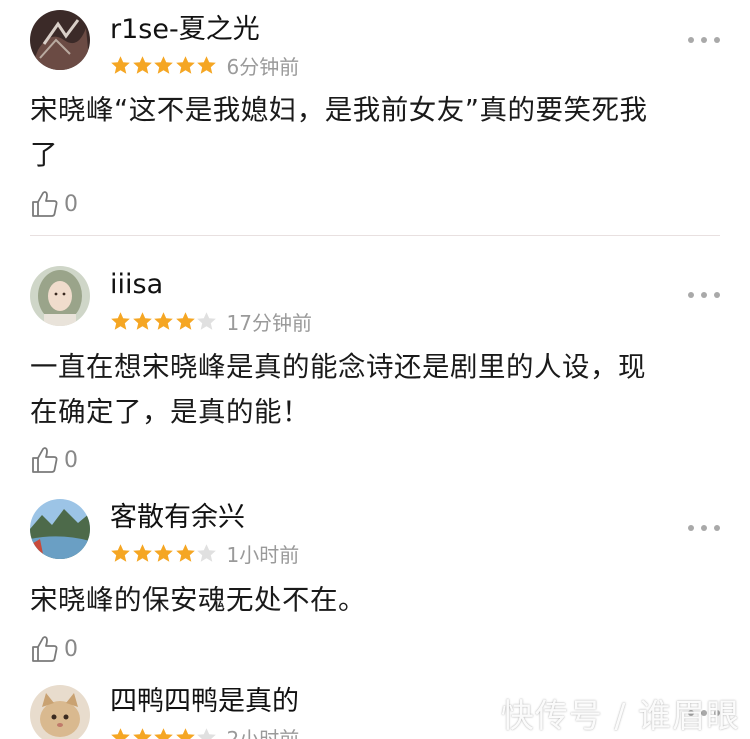 Image resolution: width=750 pixels, height=739 pixels. I want to click on comment-meta: 6分钟前, so click(205, 65).